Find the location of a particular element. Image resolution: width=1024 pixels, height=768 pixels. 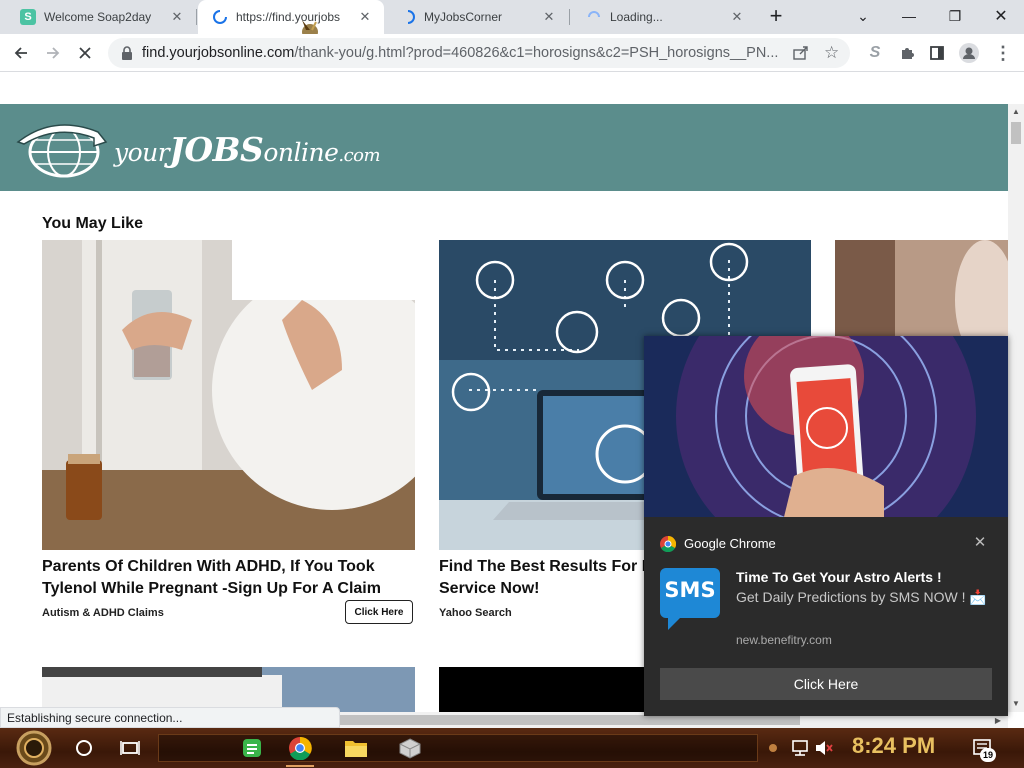

notification-click-here-button: Click Here is located at coordinates (826, 684).